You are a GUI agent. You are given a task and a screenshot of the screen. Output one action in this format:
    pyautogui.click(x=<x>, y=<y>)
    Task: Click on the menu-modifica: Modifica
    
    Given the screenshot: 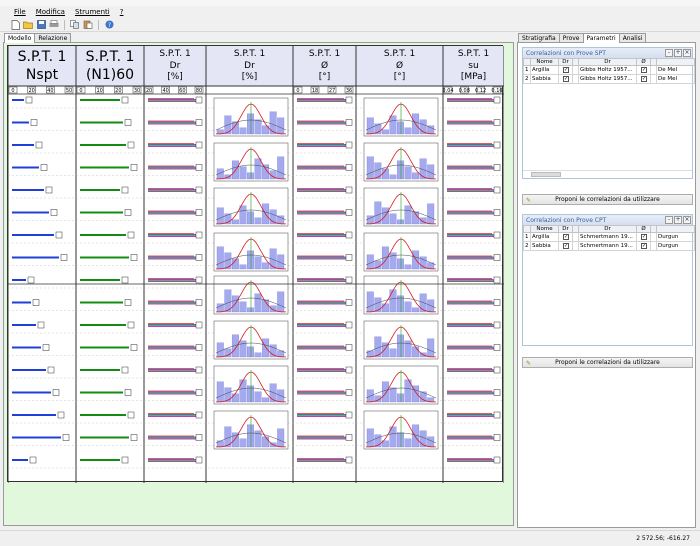 What is the action you would take?
    pyautogui.click(x=50, y=12)
    